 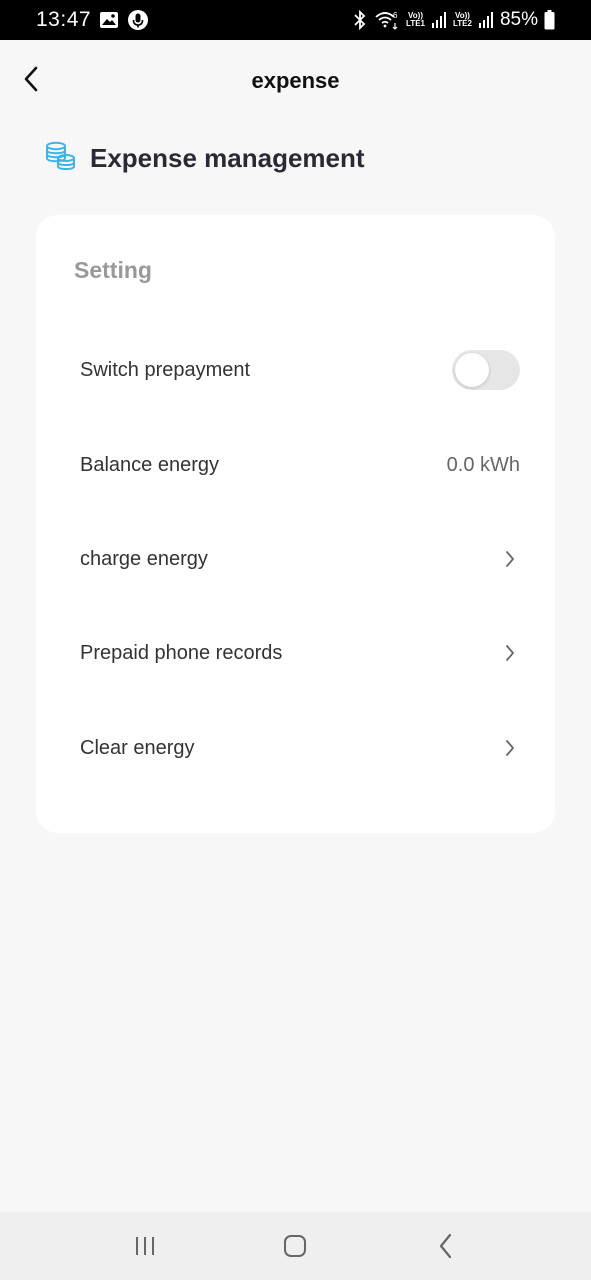 I want to click on network-1-label: Vo)) LTE1, so click(x=415, y=20).